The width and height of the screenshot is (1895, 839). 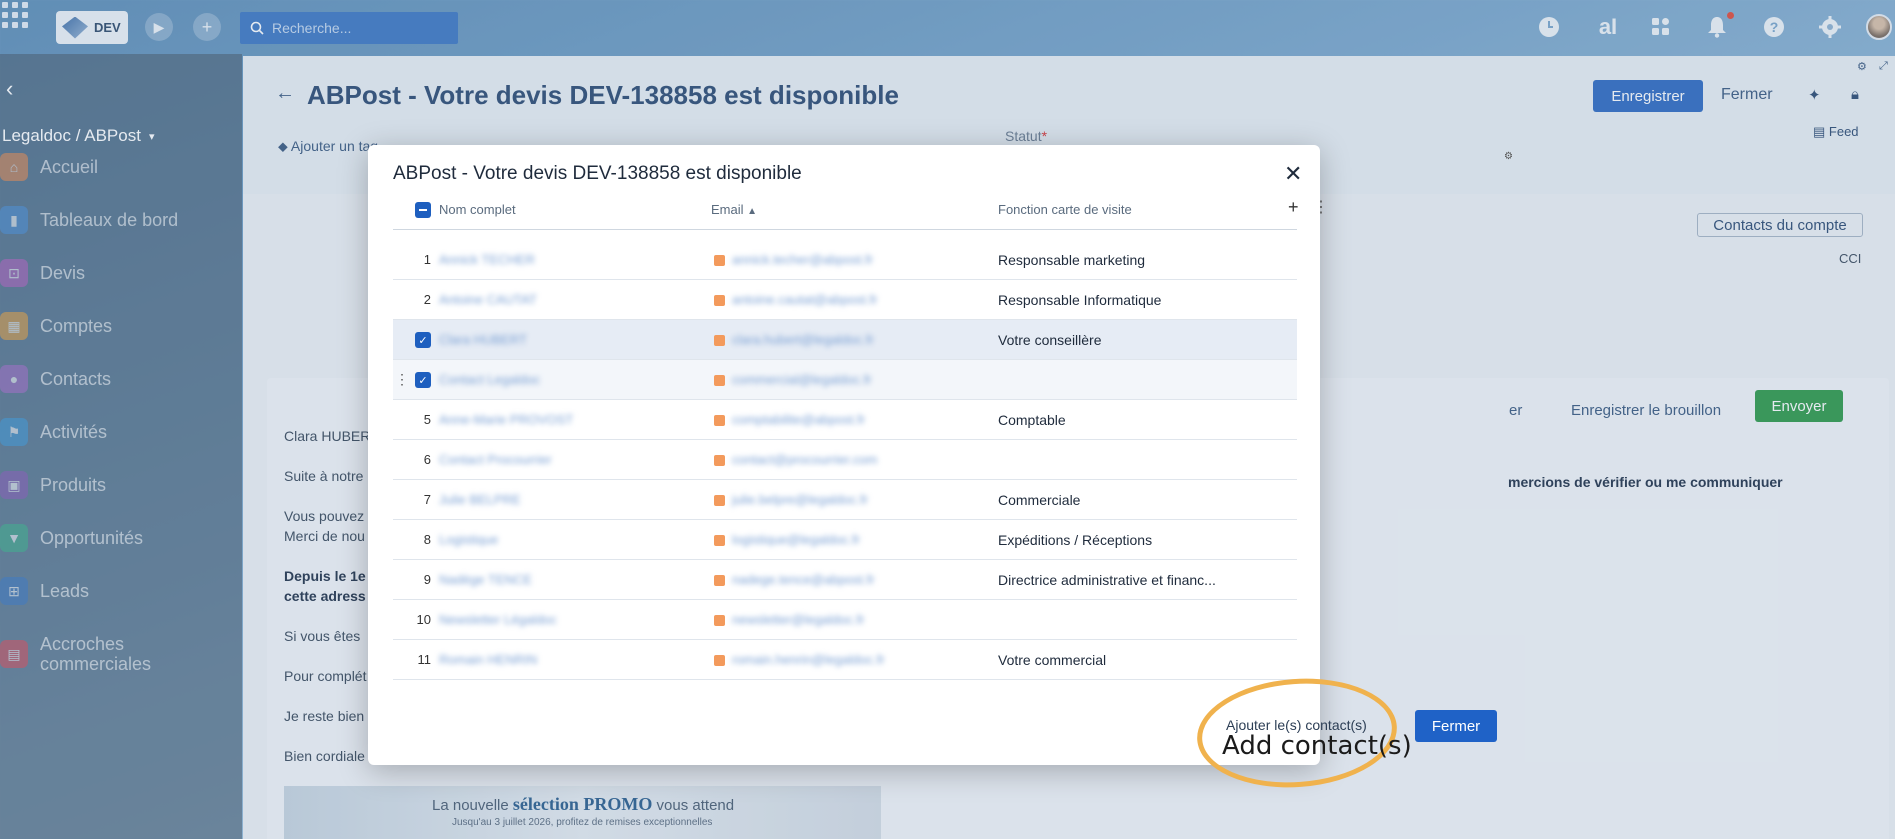 I want to click on contact-function: Votre commercial, so click(x=1052, y=660).